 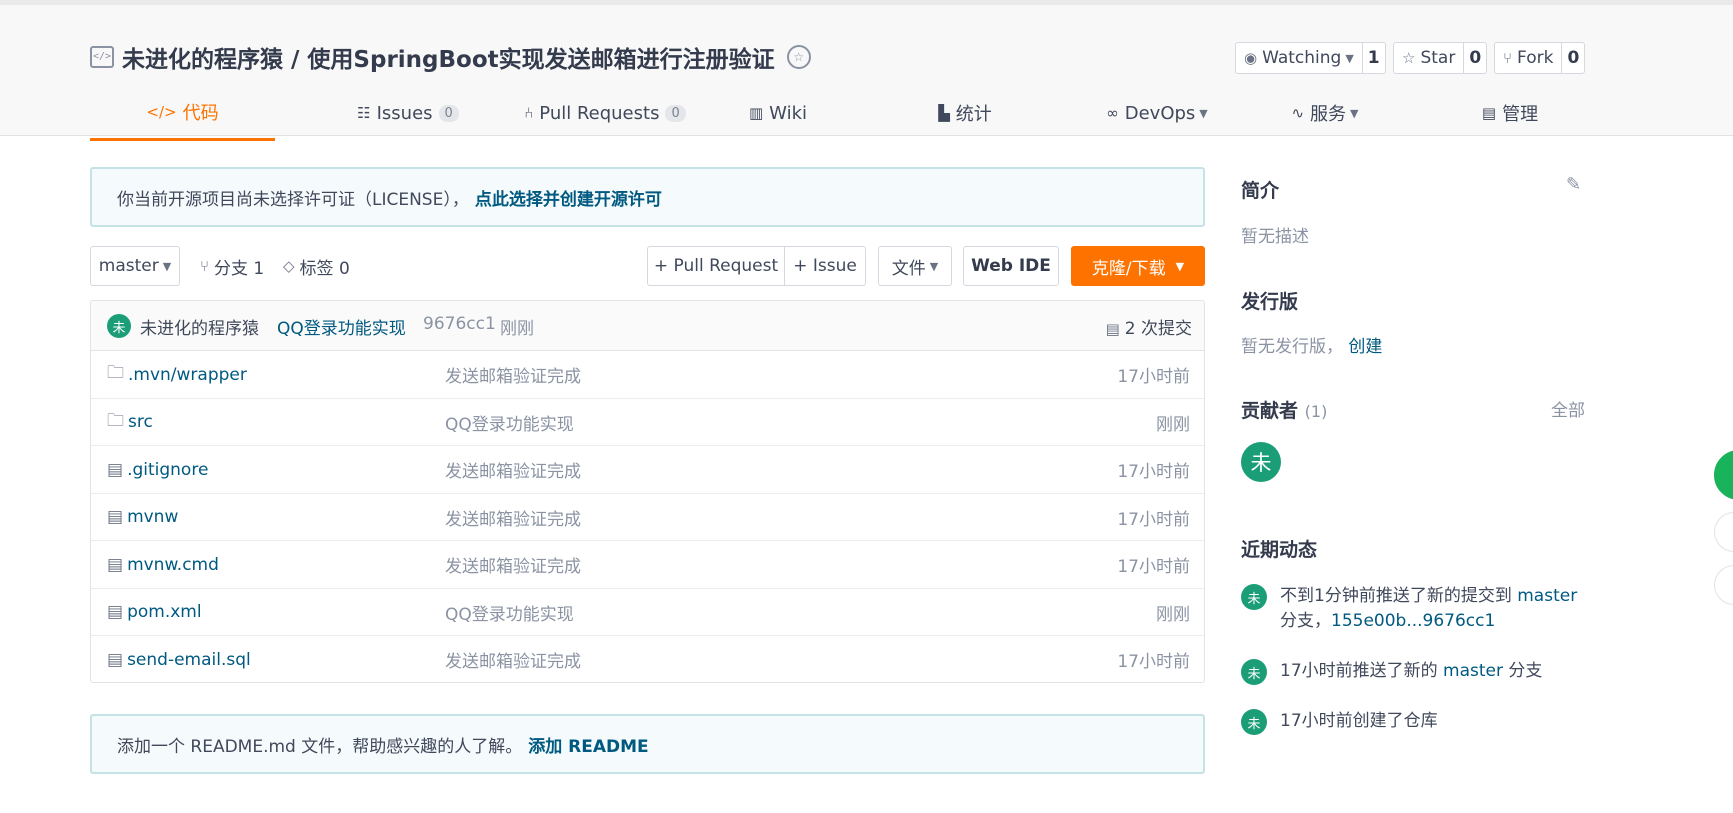 I want to click on compare-link: 155e00b...9676cc1, so click(x=1413, y=621).